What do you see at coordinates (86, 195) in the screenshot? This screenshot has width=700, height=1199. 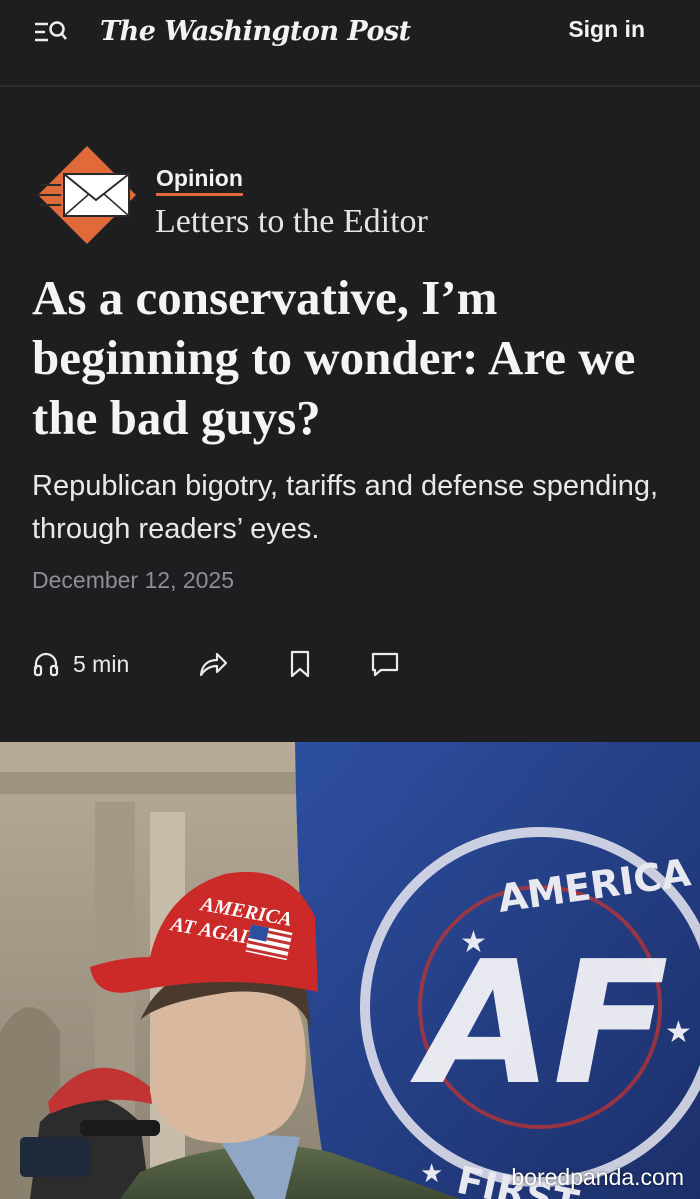 I see `envelope-icon` at bounding box center [86, 195].